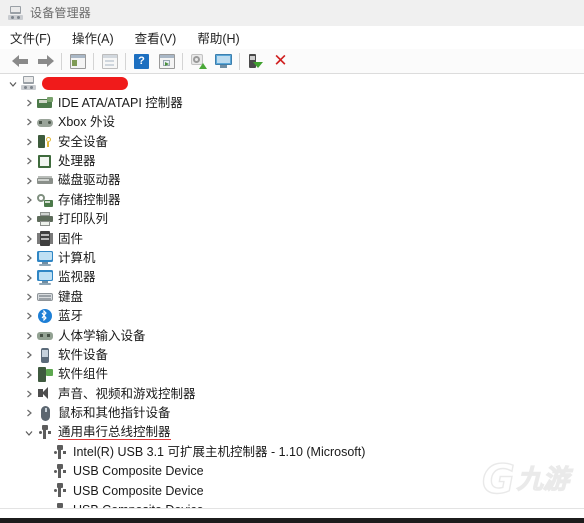 This screenshot has width=584, height=523. I want to click on tree-item-xbox-peripherals: Xbox 外设, so click(292, 122).